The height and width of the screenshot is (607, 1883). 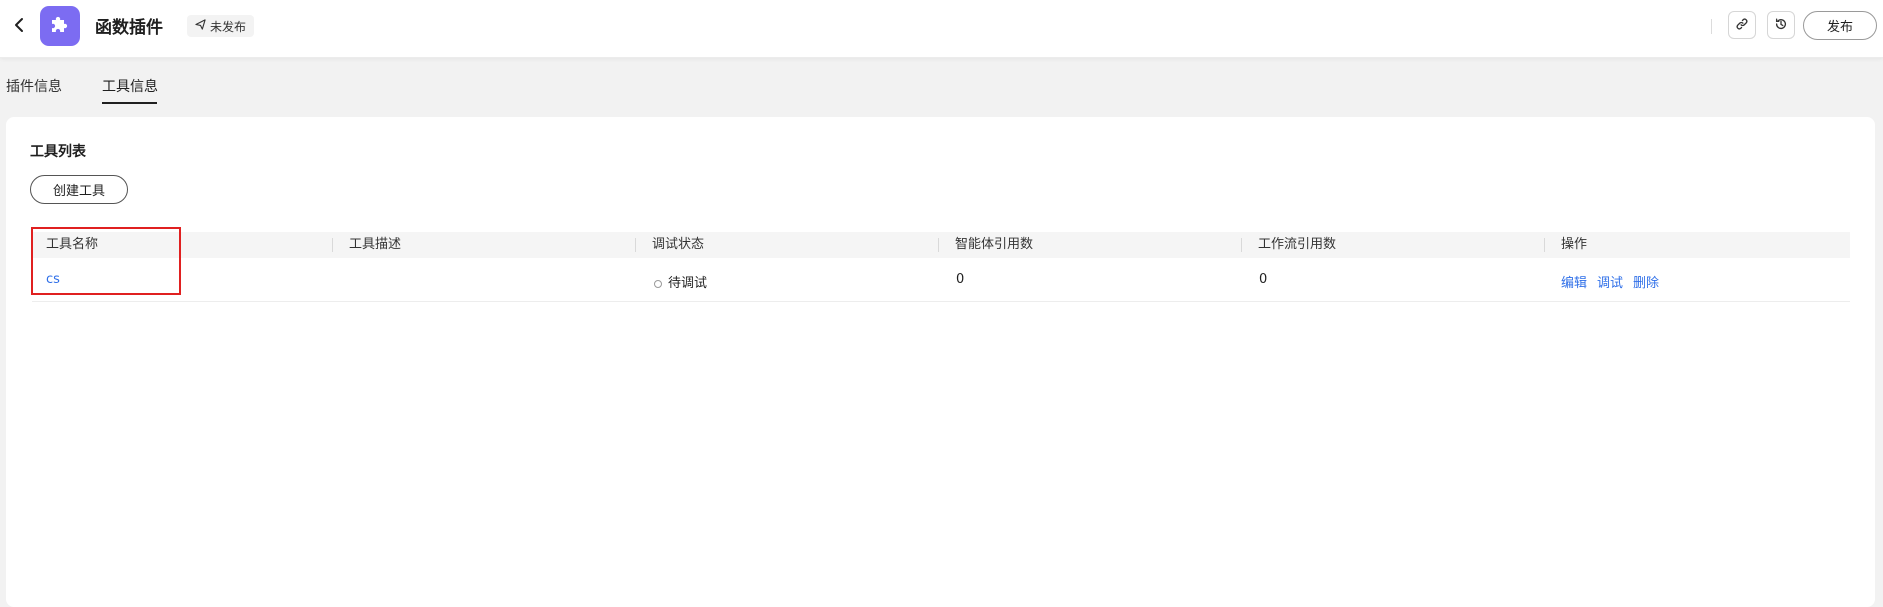 I want to click on delete-action: 删除, so click(x=1646, y=281).